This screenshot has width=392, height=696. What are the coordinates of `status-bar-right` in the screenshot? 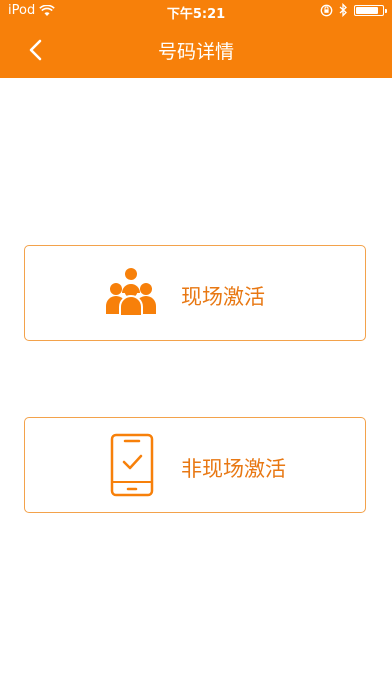 It's located at (353, 10).